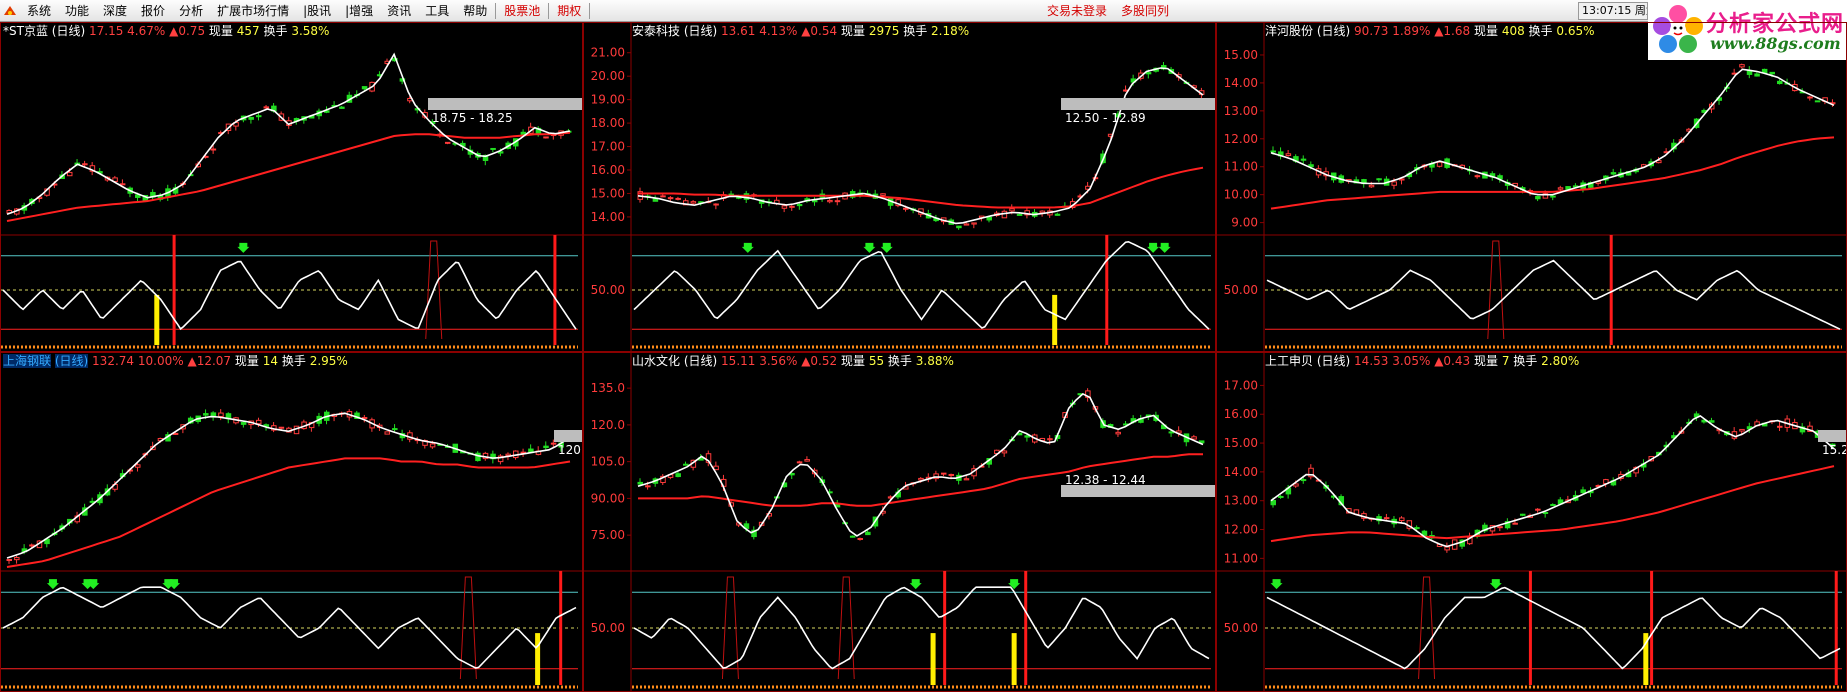 The width and height of the screenshot is (1847, 692). What do you see at coordinates (1145, 11) in the screenshot?
I see `multi-stock-layout-link: 多股同列` at bounding box center [1145, 11].